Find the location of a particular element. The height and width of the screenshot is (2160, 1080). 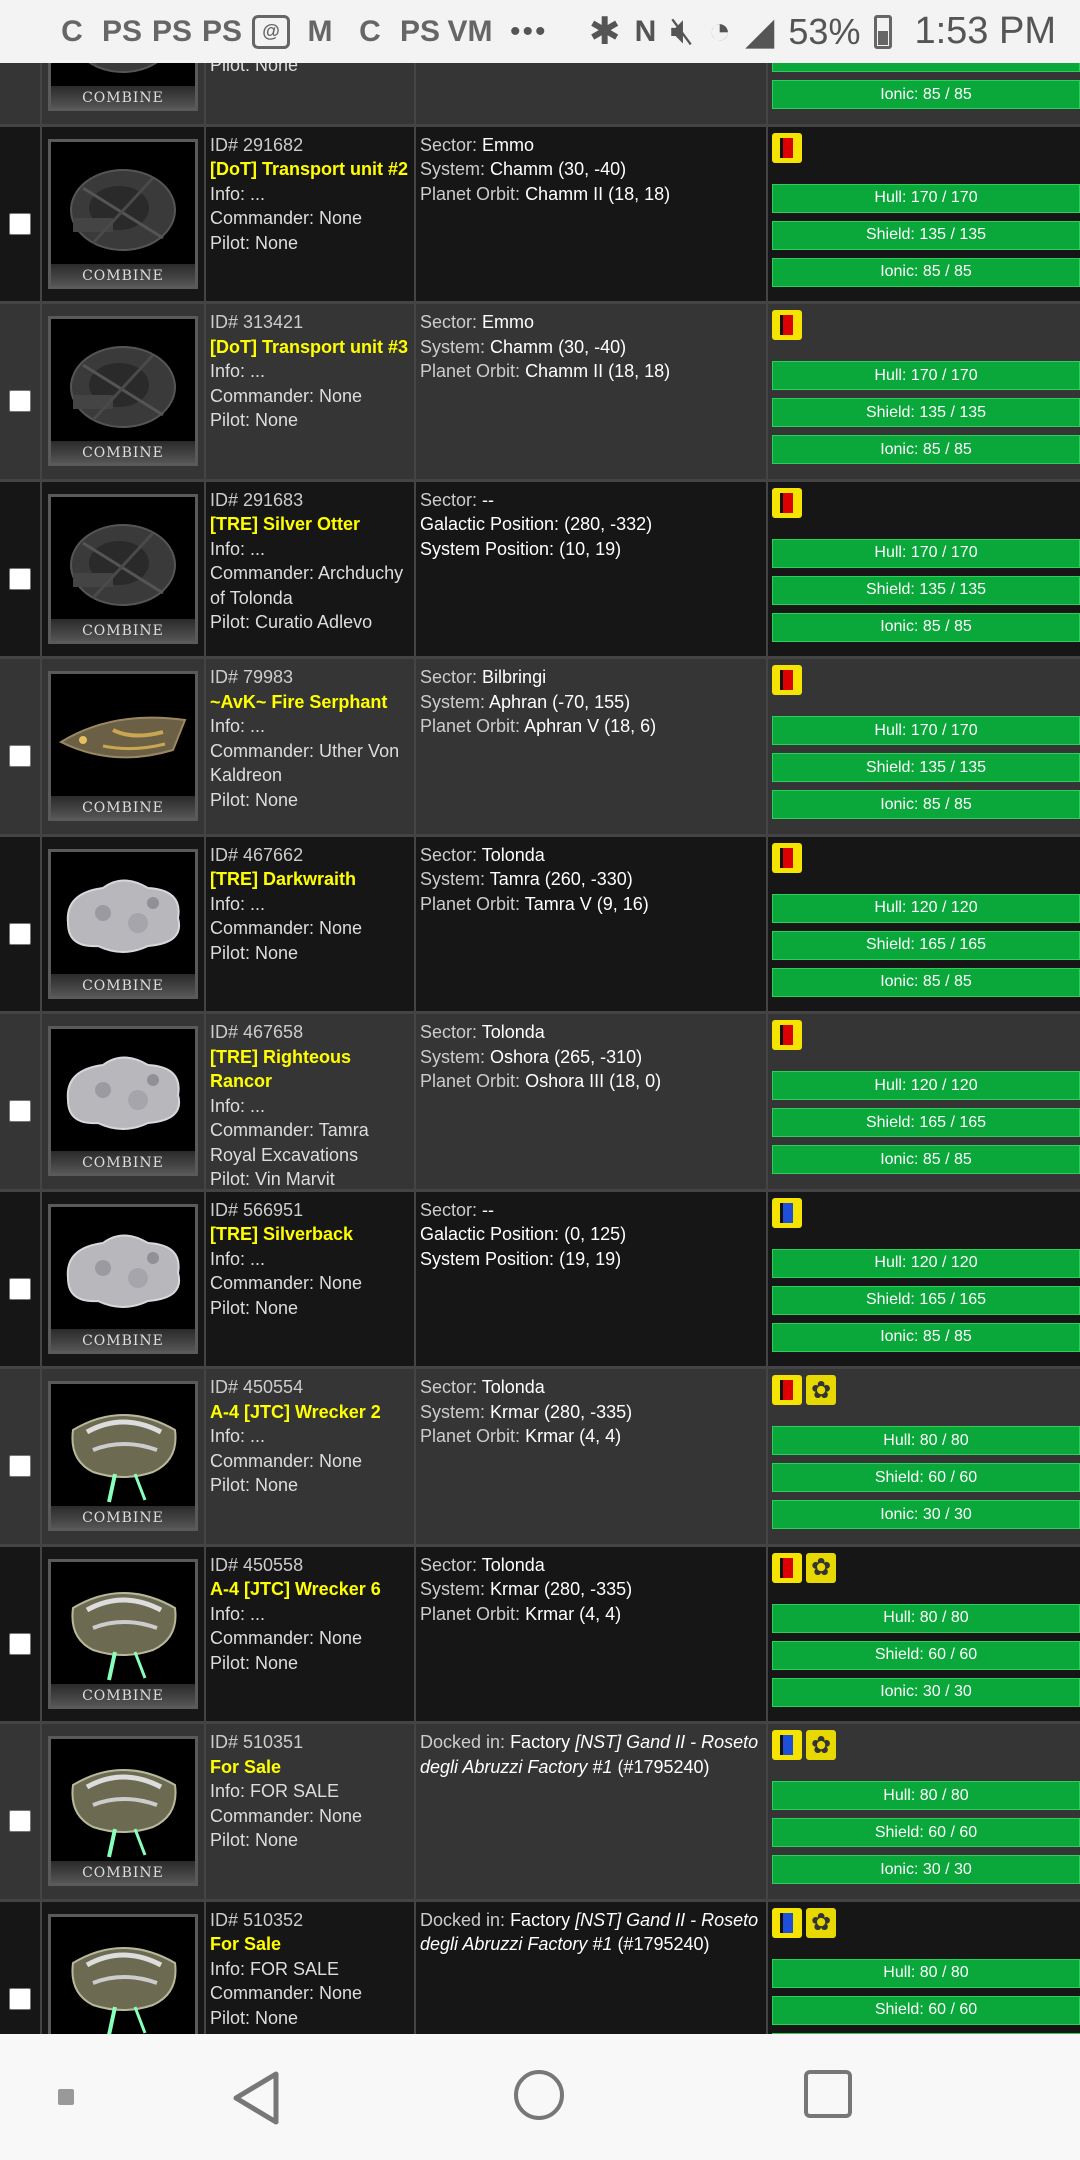

recents-button is located at coordinates (828, 2094).